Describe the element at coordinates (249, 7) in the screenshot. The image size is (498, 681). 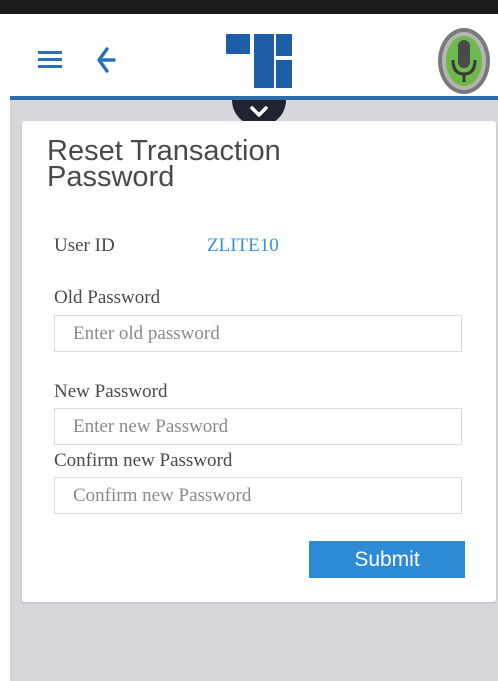
I see `status-bar` at that location.